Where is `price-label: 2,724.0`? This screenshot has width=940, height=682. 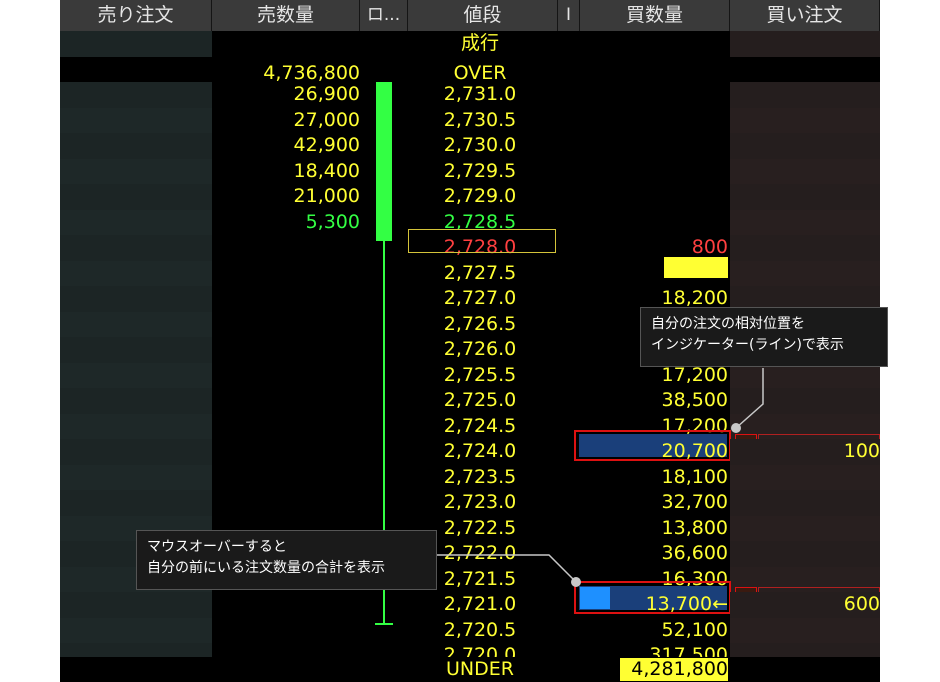
price-label: 2,724.0 is located at coordinates (480, 452).